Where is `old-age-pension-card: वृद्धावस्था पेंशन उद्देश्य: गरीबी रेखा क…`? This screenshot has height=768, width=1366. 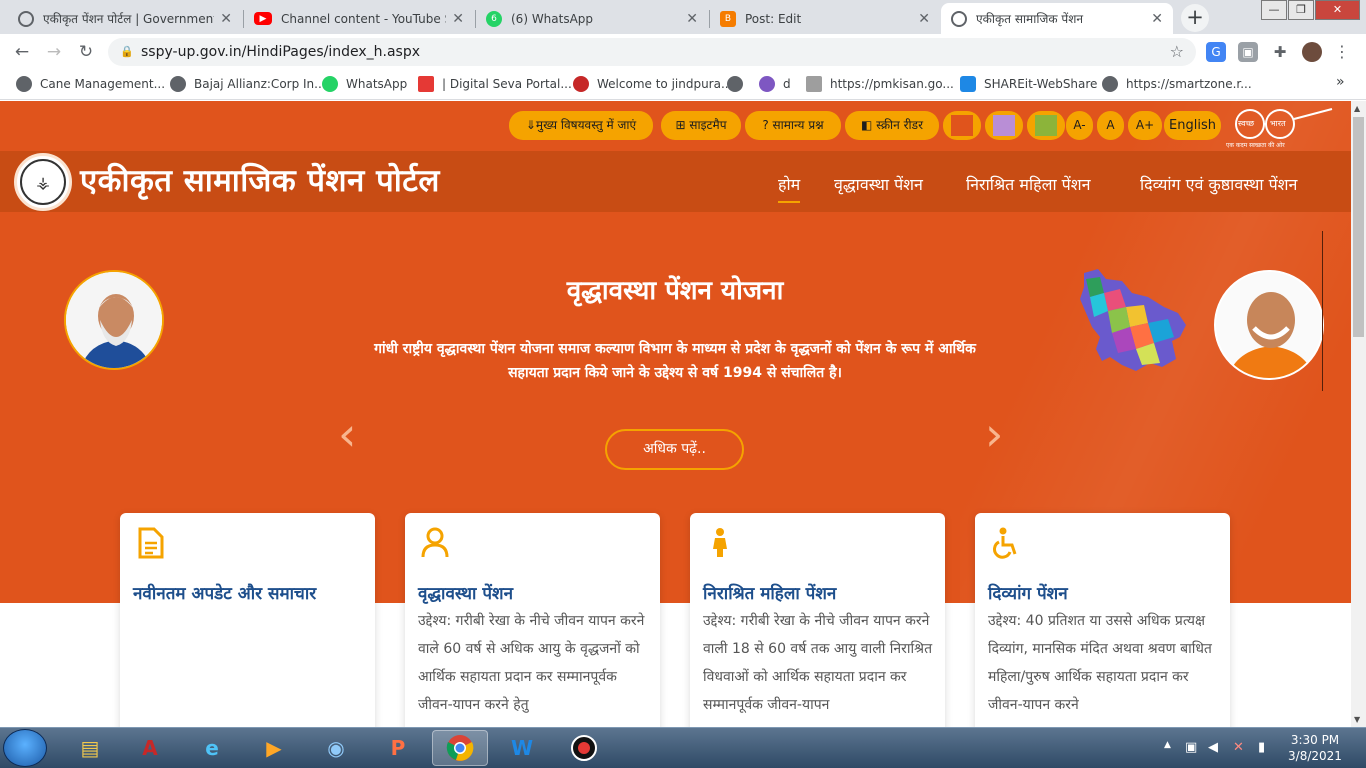
old-age-pension-card: वृद्धावस्था पेंशन उद्देश्य: गरीबी रेखा क… is located at coordinates (532, 620).